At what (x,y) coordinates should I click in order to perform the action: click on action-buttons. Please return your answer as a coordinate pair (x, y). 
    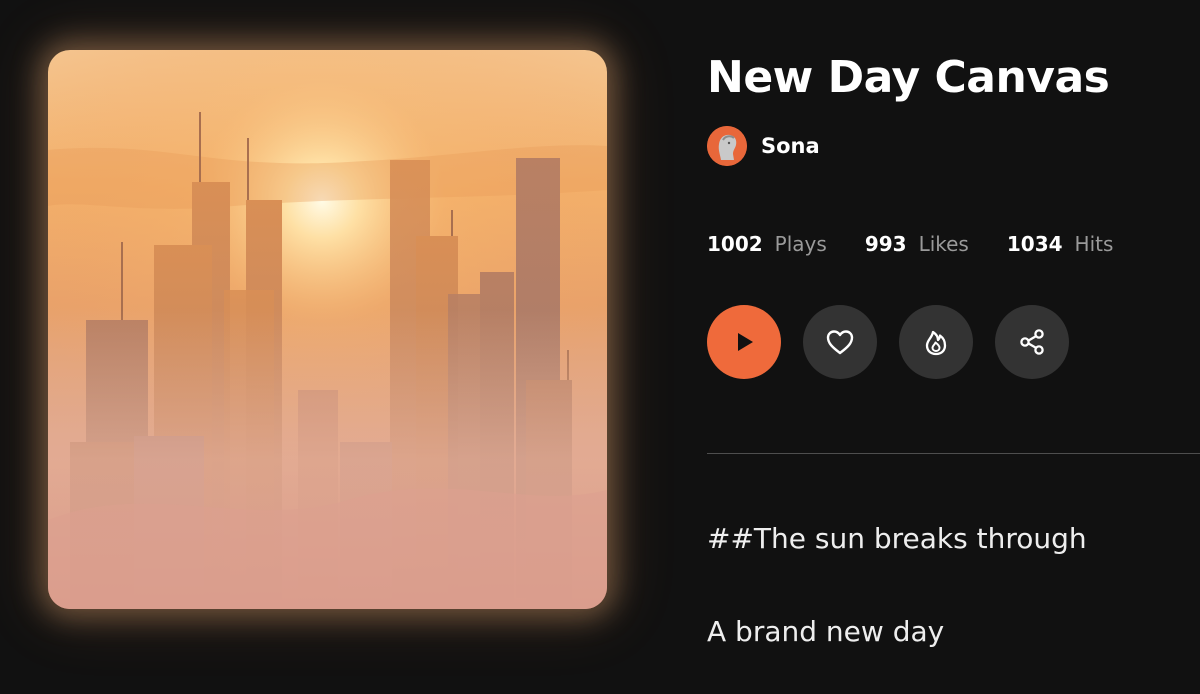
    Looking at the image, I should click on (899, 342).